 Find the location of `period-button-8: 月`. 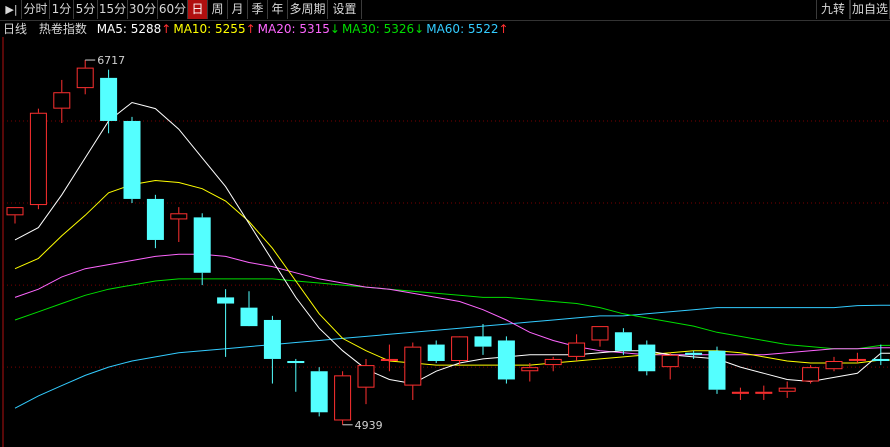

period-button-8: 月 is located at coordinates (238, 9).